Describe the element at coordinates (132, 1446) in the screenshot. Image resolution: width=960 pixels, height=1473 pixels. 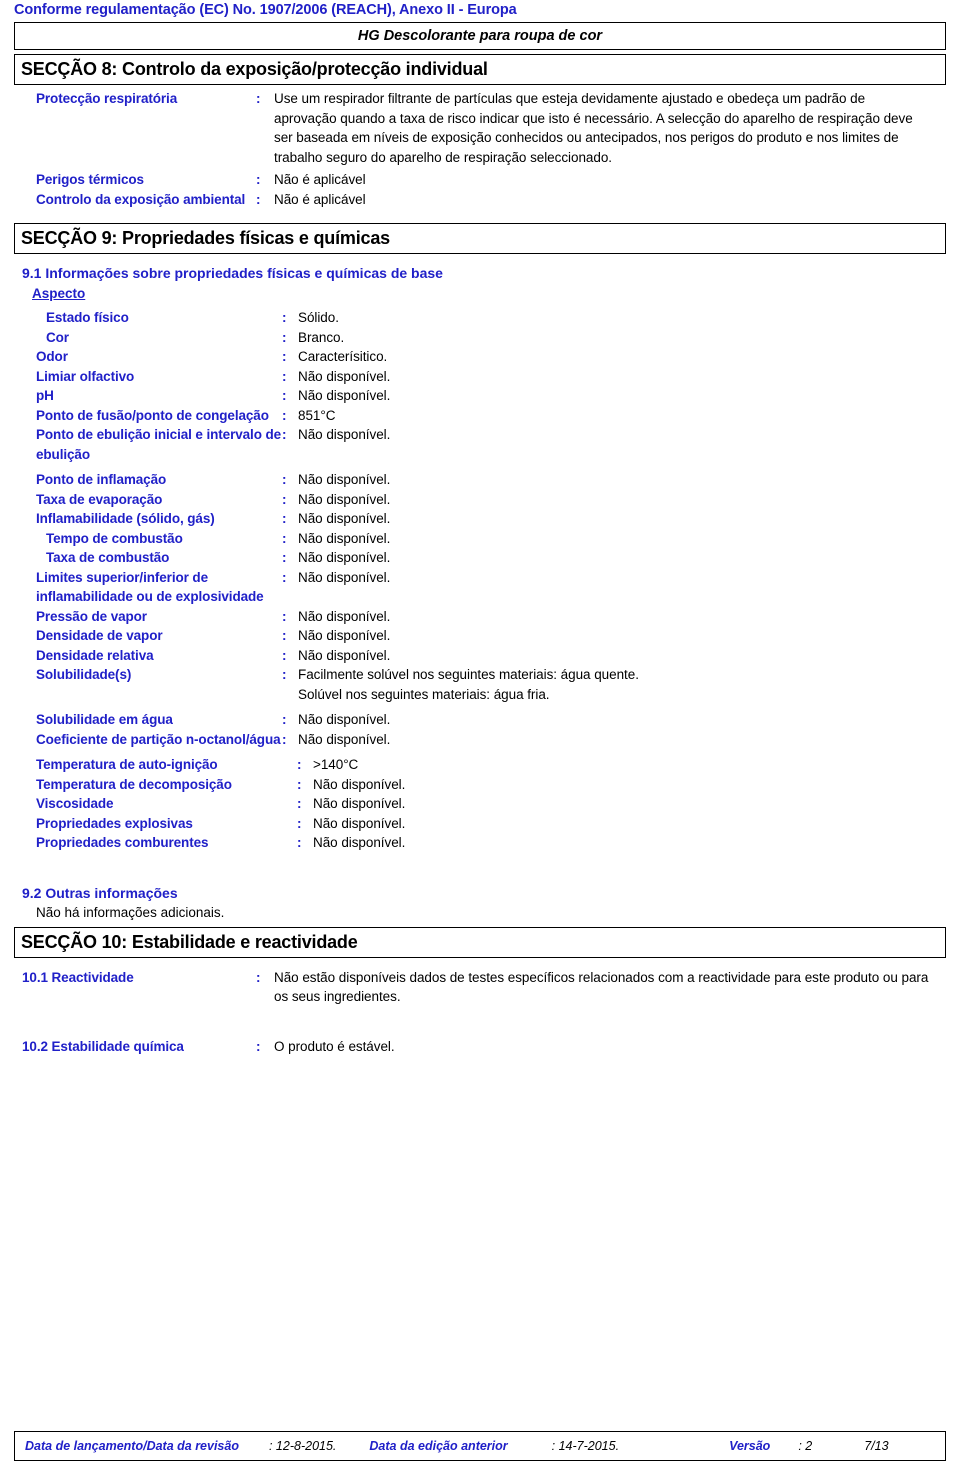
I see `footer-issue-label: Data de lançamento/Data da revisão` at that location.